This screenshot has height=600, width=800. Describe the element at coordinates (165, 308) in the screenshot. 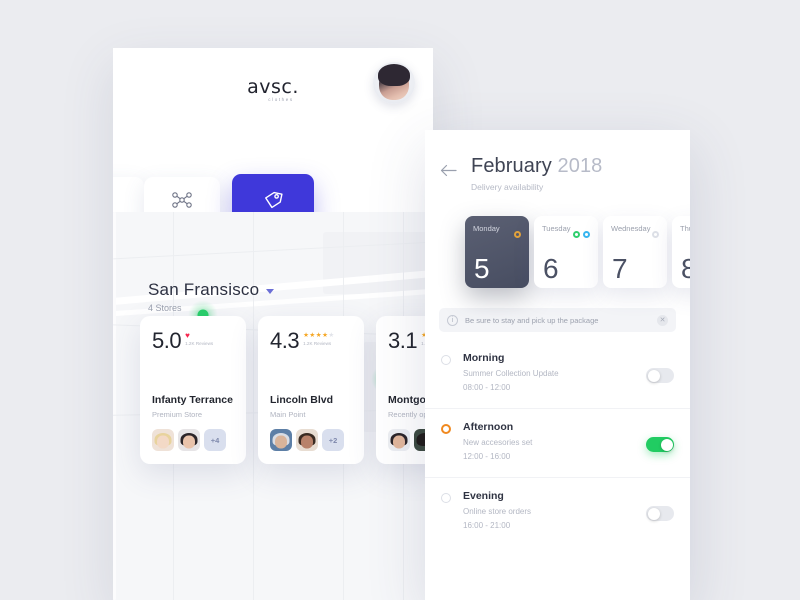

I see `store-count: 4 Stores` at that location.